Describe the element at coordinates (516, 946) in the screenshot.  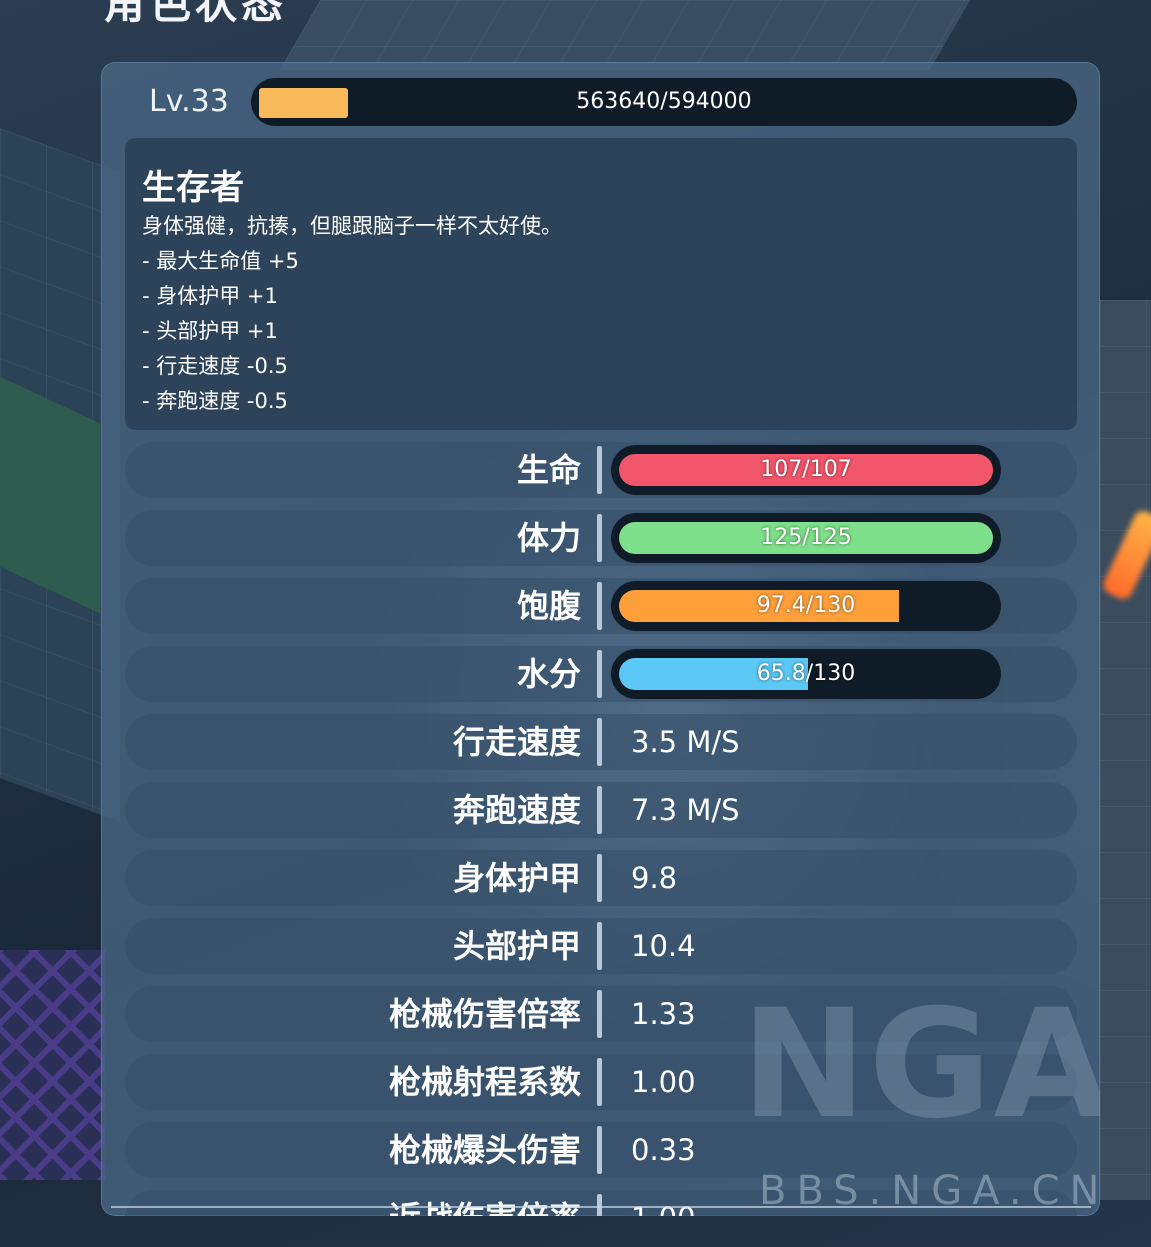
I see `stat-label: 头部护甲` at that location.